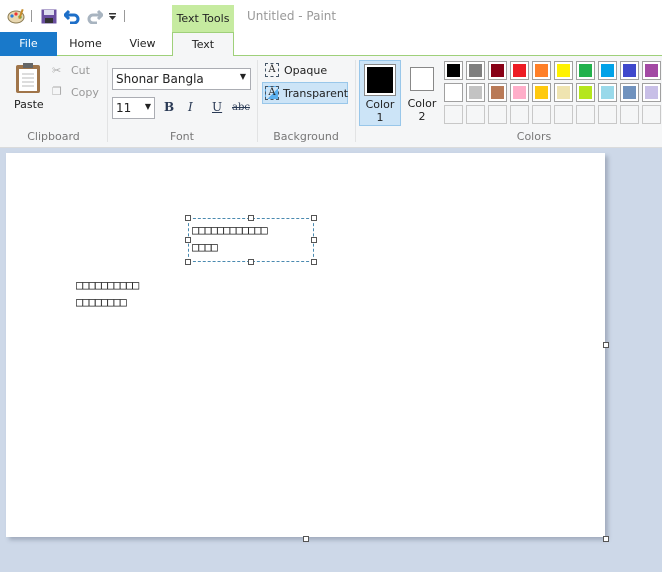  Describe the element at coordinates (331, 44) in the screenshot. I see `ribbon-tabs: File Home View Text` at that location.